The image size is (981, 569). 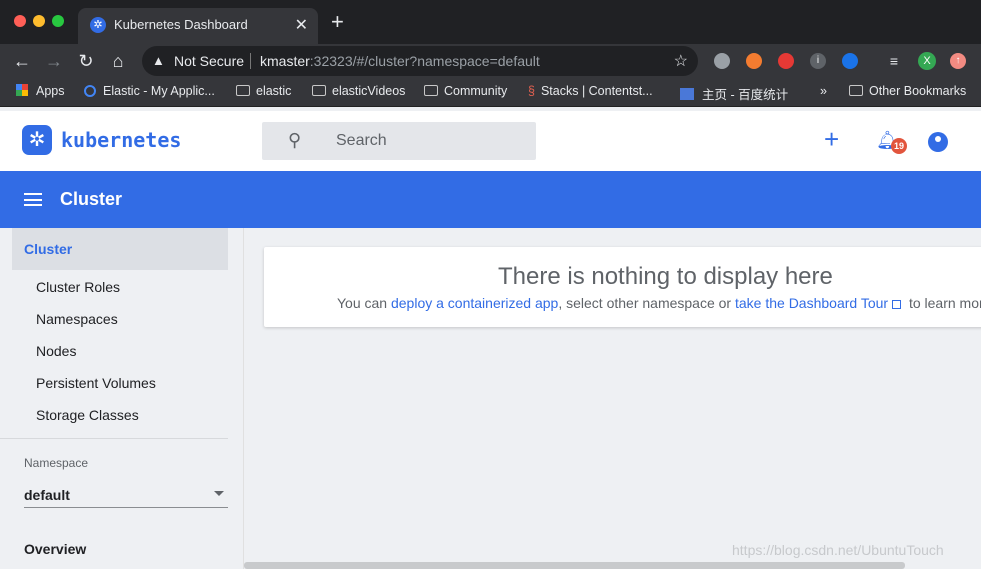 I want to click on security-label: Not Secure, so click(x=209, y=61).